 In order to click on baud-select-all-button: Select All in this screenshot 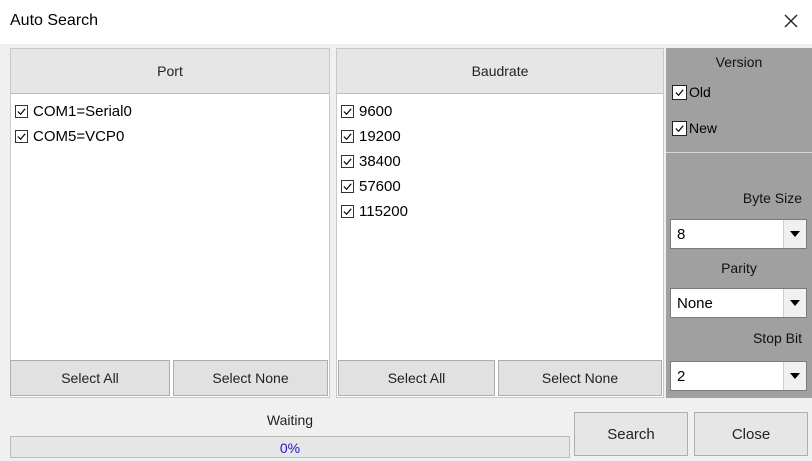, I will do `click(416, 378)`.